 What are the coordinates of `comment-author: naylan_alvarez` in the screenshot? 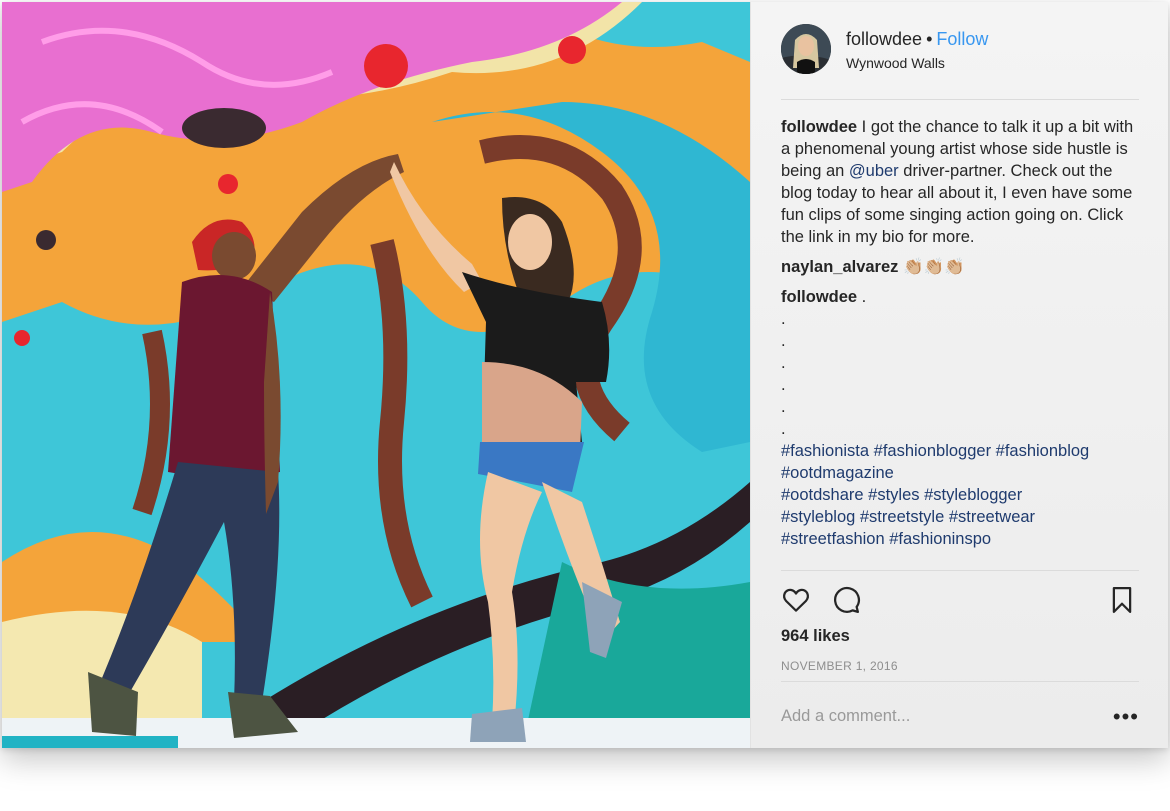 It's located at (839, 267).